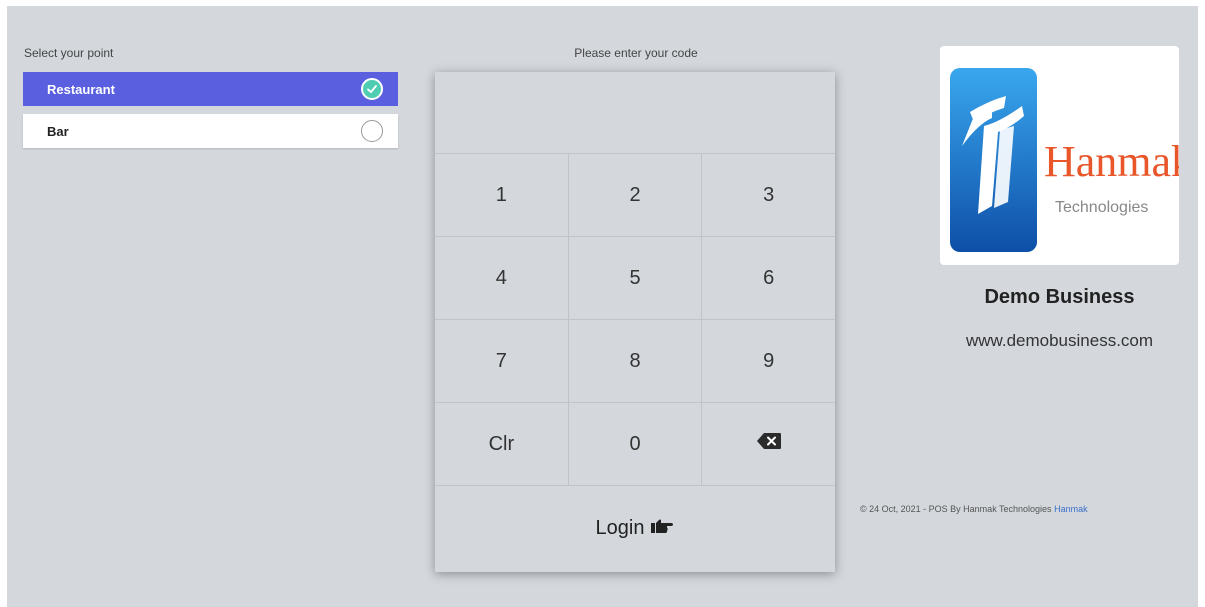 The width and height of the screenshot is (1205, 607). I want to click on key-clear: Clr, so click(502, 444).